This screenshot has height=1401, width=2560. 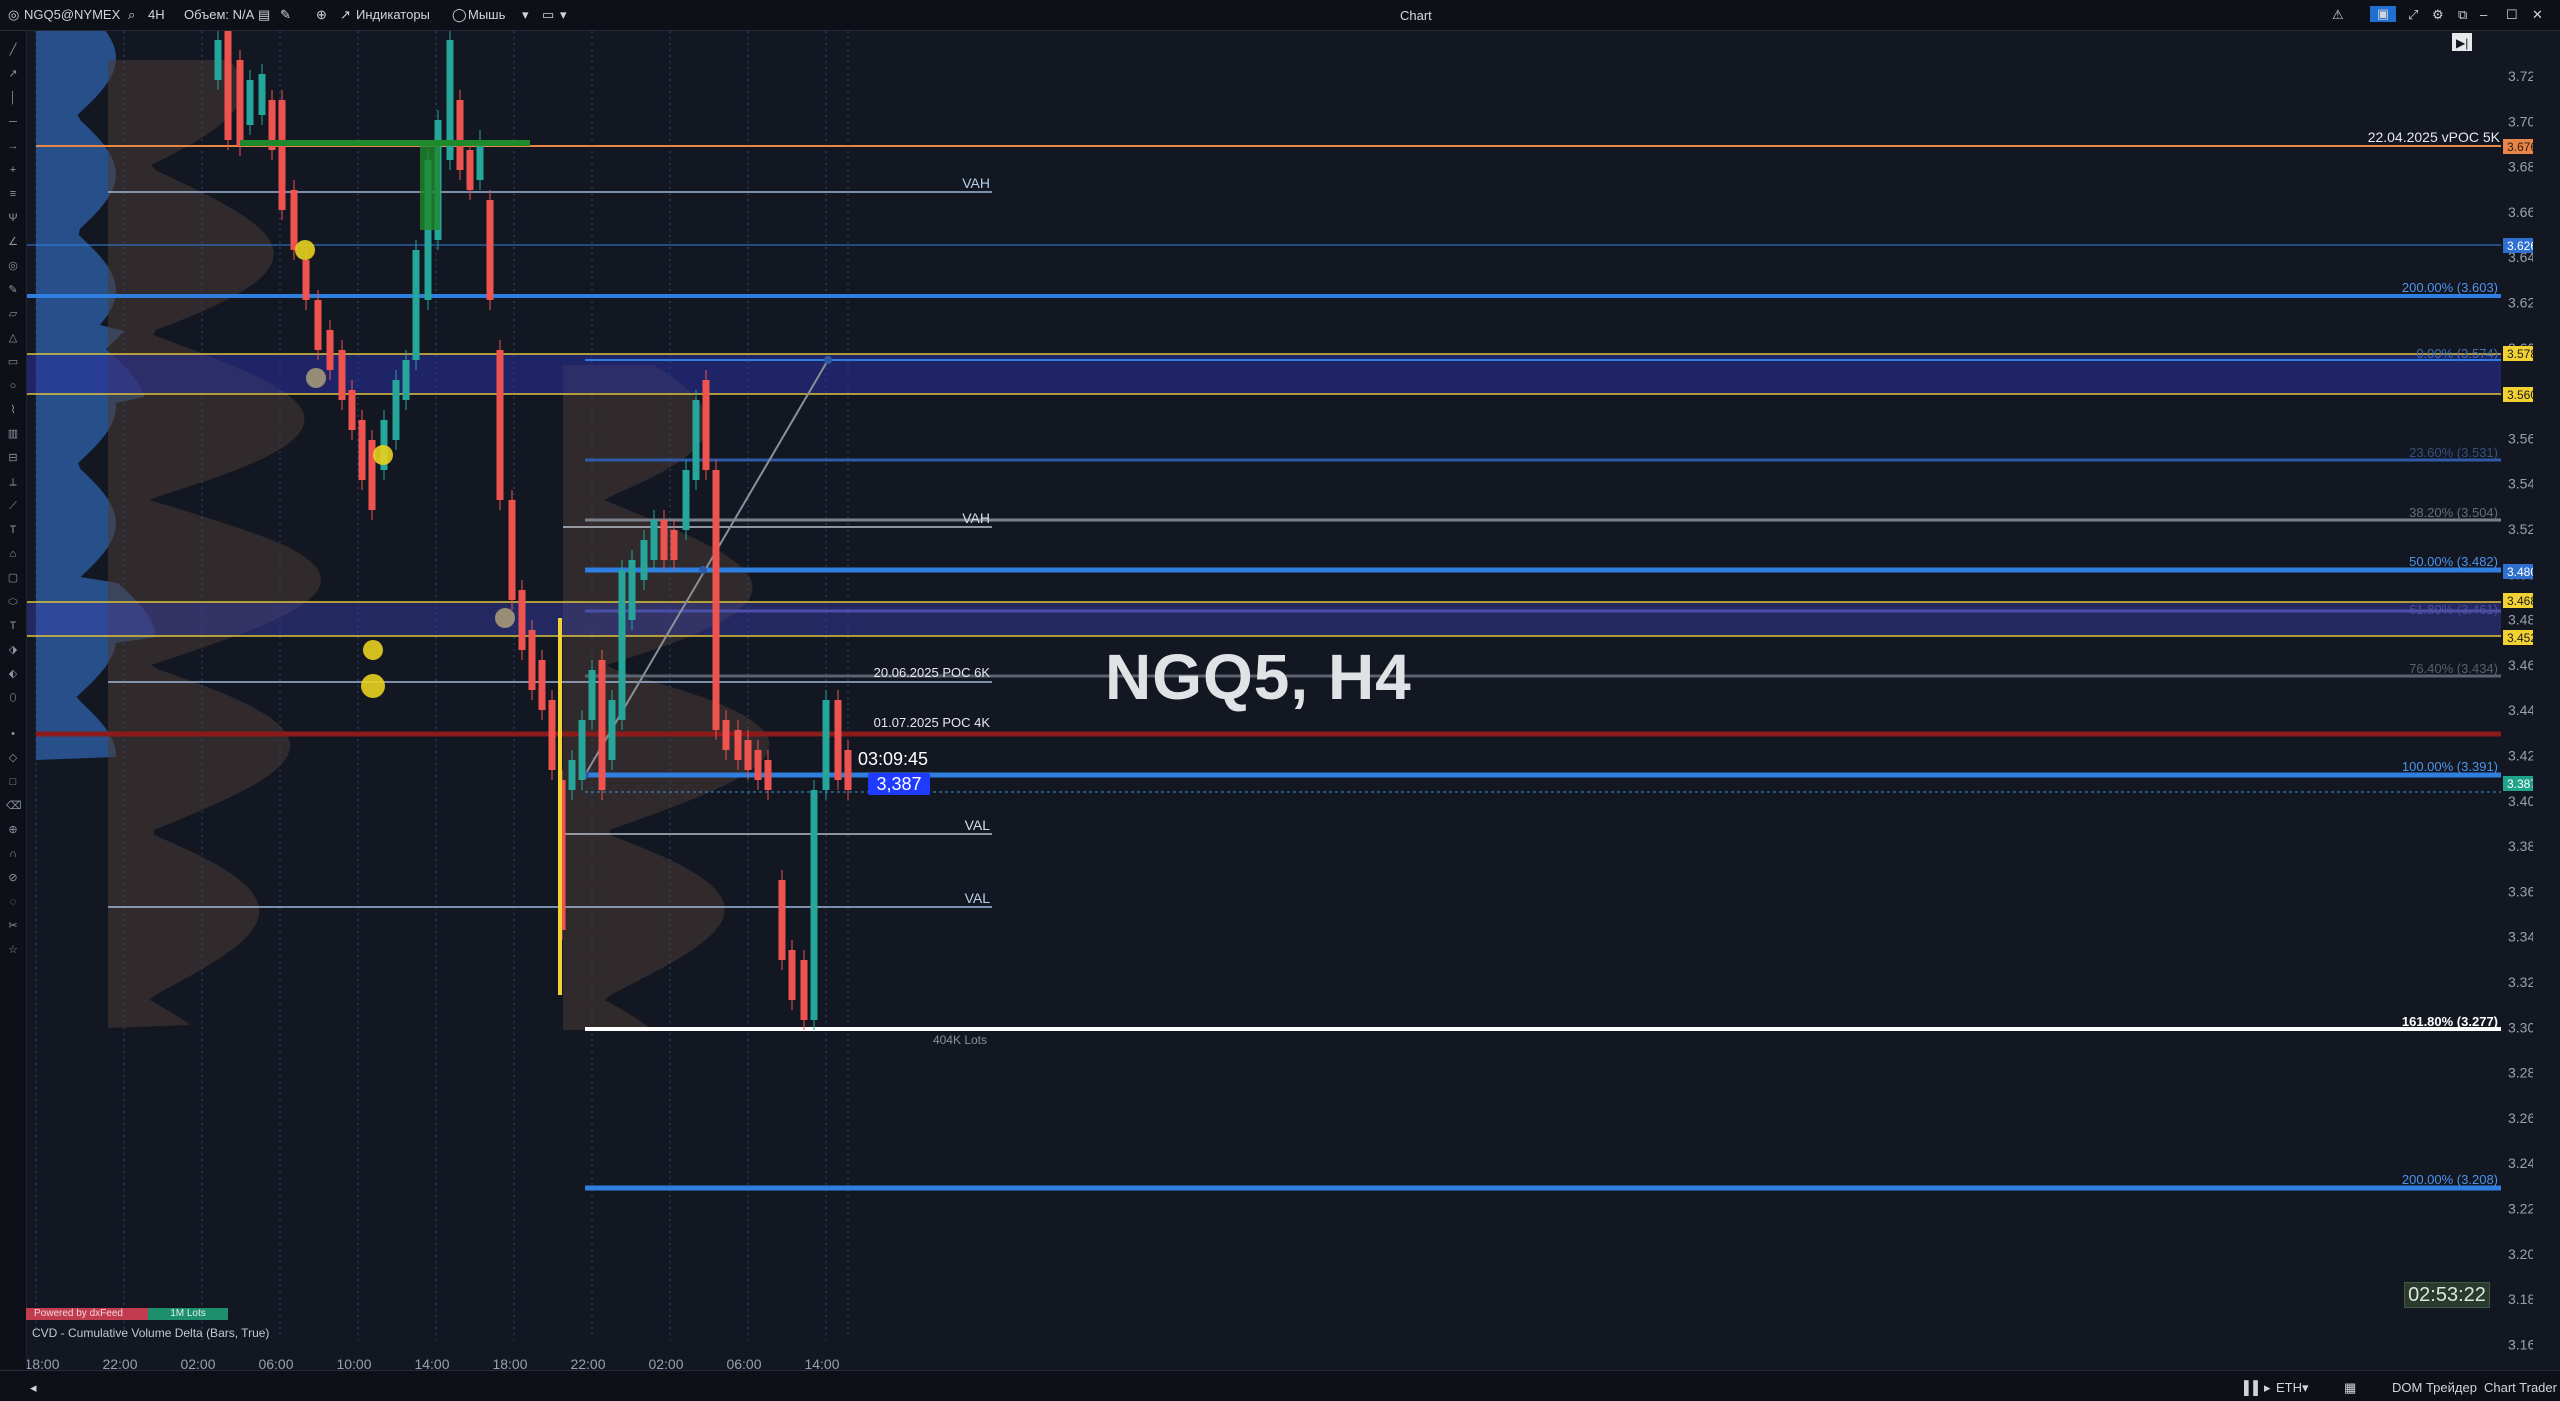 What do you see at coordinates (2537, 15) in the screenshot?
I see `close-icon: ✕` at bounding box center [2537, 15].